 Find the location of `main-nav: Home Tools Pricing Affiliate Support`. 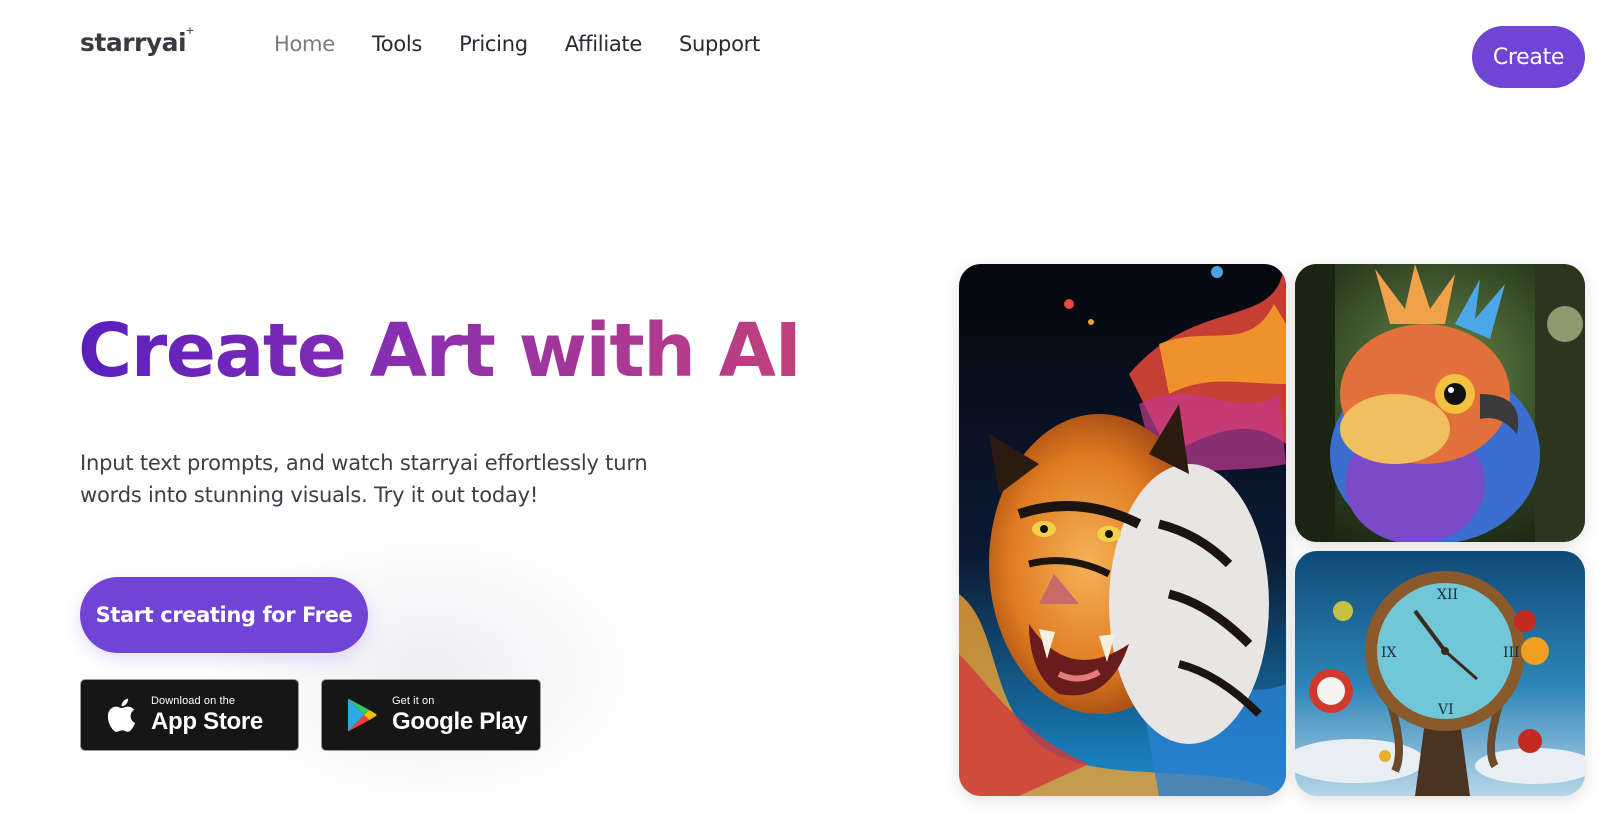

main-nav: Home Tools Pricing Affiliate Support is located at coordinates (535, 44).